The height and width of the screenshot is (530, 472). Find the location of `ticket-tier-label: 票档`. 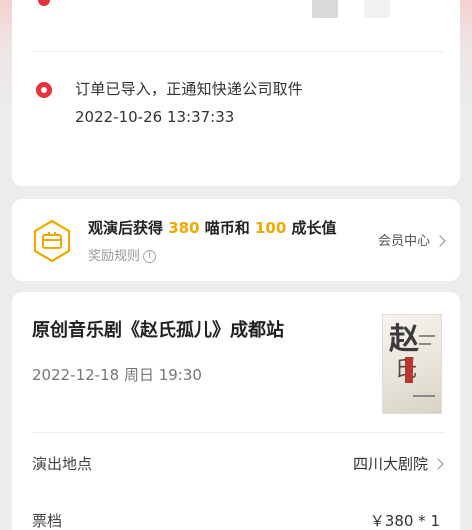

ticket-tier-label: 票档 is located at coordinates (47, 521).